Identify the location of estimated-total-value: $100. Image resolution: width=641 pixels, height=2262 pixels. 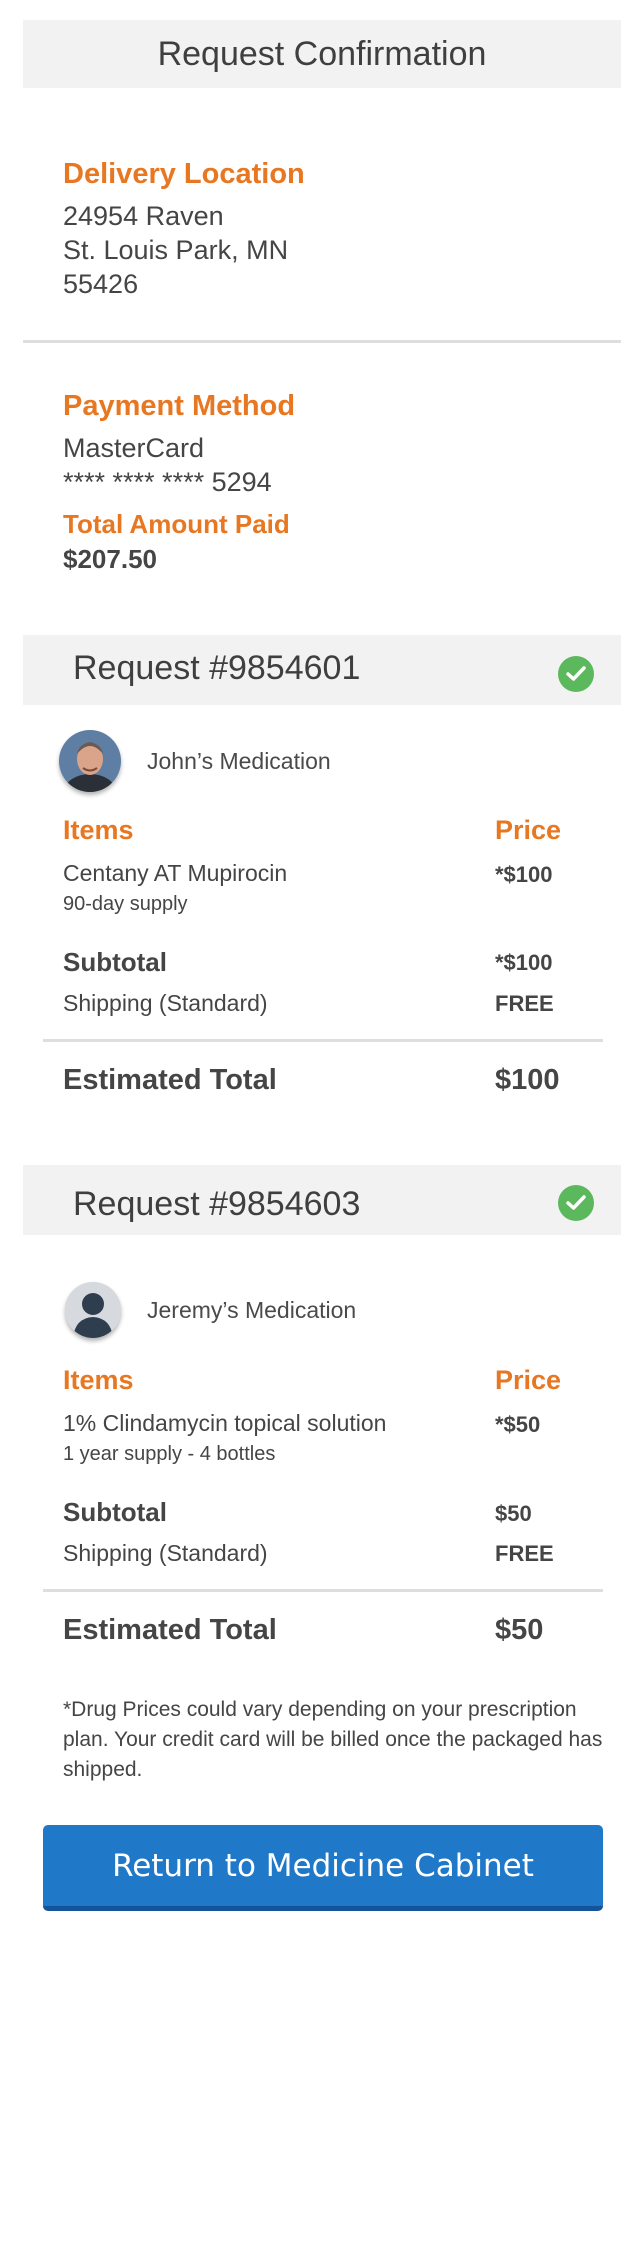
(527, 1080).